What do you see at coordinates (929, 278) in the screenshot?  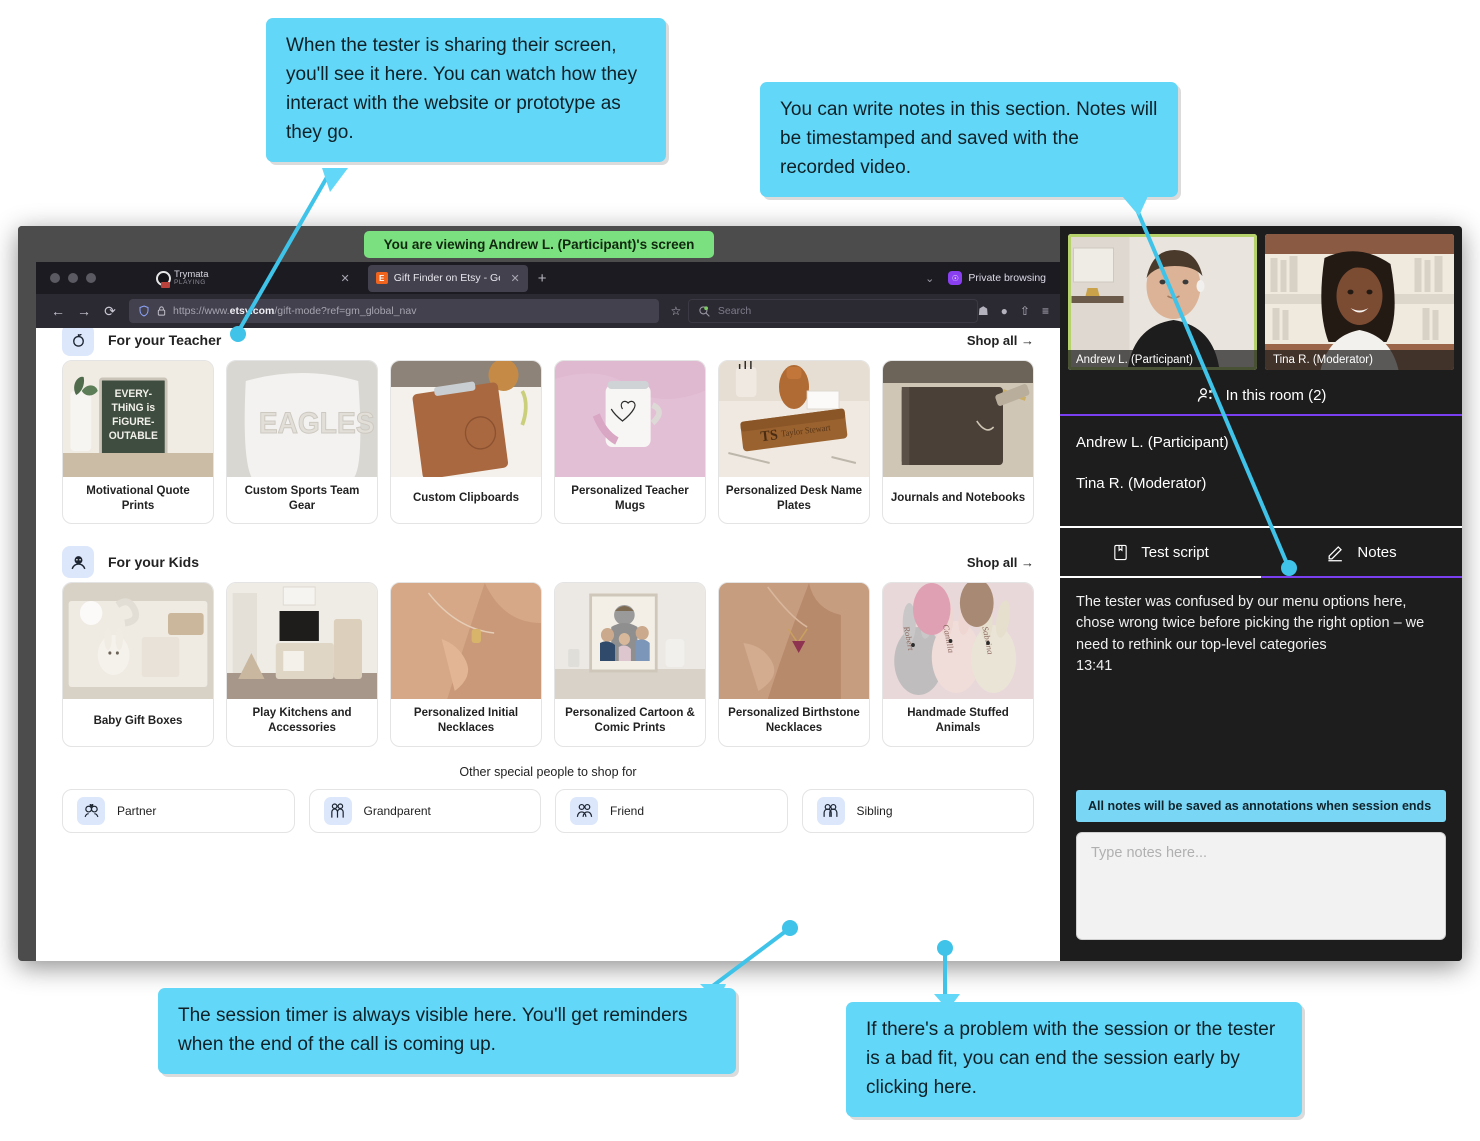 I see `chevron-down-icon: ⌄` at bounding box center [929, 278].